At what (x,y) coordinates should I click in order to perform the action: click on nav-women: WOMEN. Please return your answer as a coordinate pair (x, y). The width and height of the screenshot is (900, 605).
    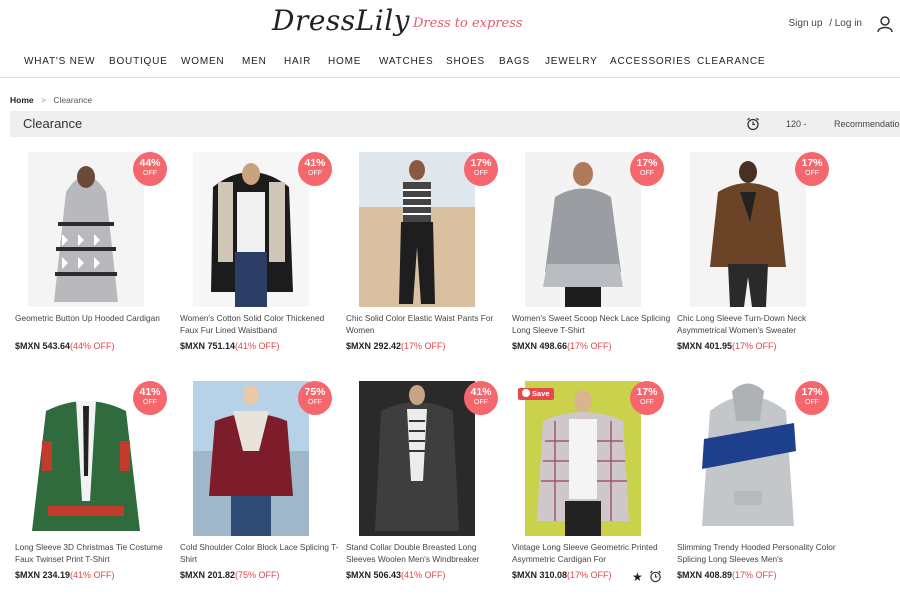
    Looking at the image, I should click on (202, 61).